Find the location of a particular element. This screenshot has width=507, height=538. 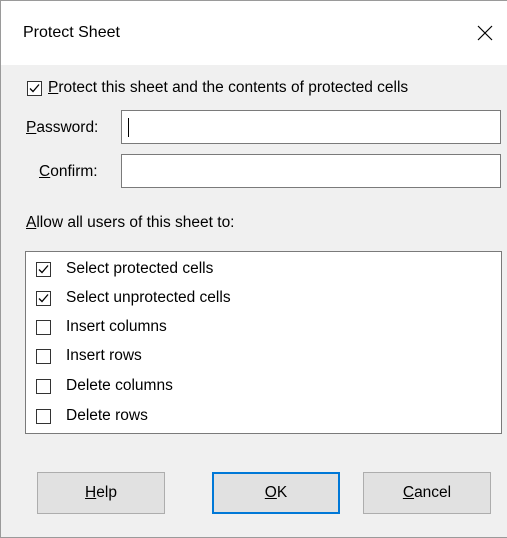

permission-select-unprotected-cells: Select unprotected cells is located at coordinates (263, 298).